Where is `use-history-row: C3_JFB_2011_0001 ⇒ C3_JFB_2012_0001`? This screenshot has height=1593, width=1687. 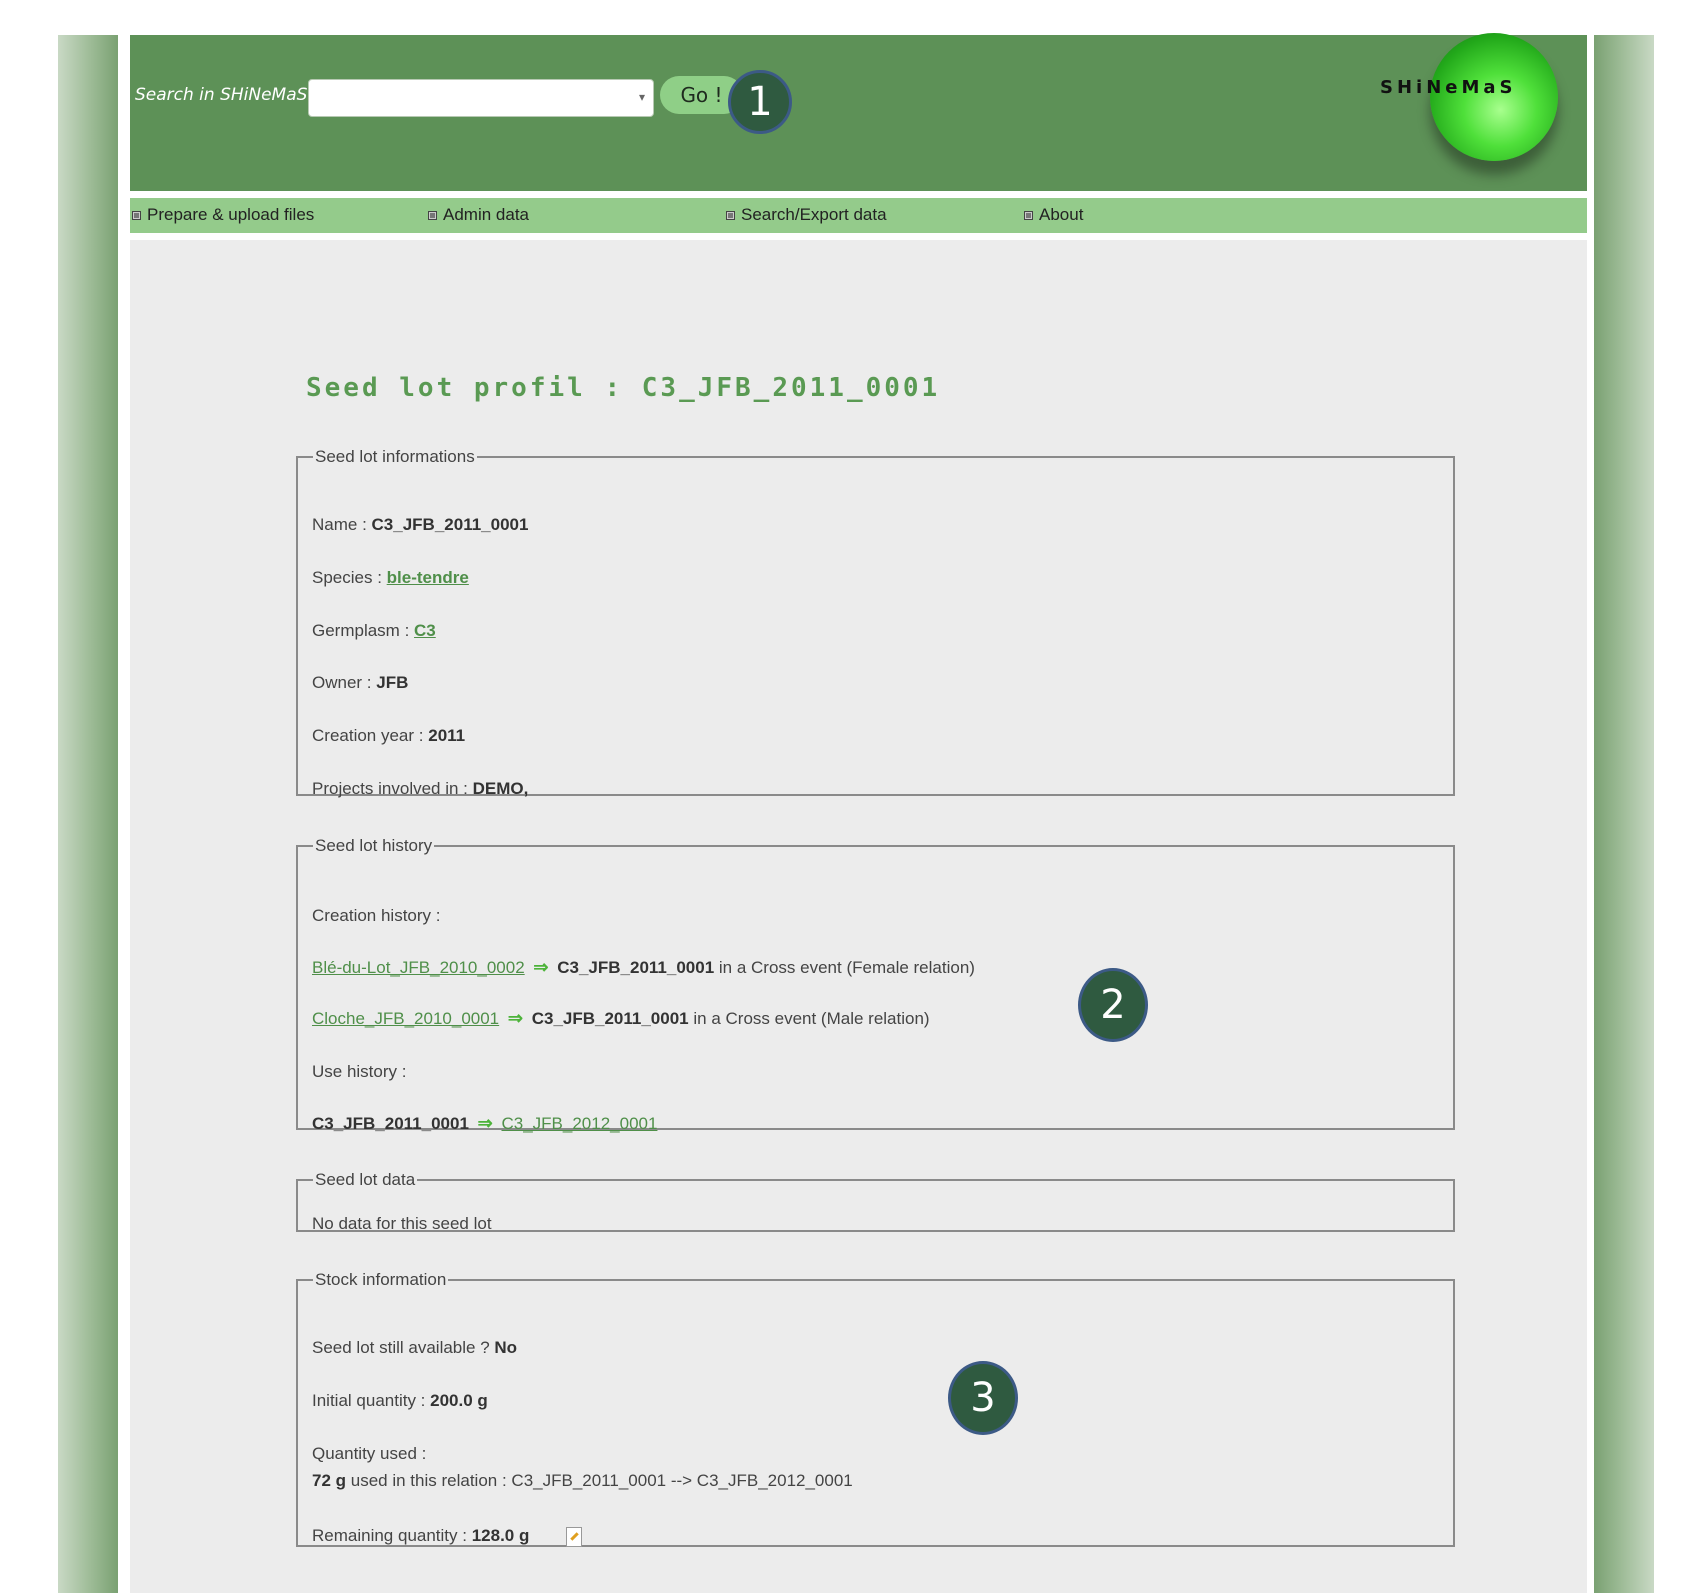
use-history-row: C3_JFB_2011_0001 ⇒ C3_JFB_2012_0001 is located at coordinates (484, 1123).